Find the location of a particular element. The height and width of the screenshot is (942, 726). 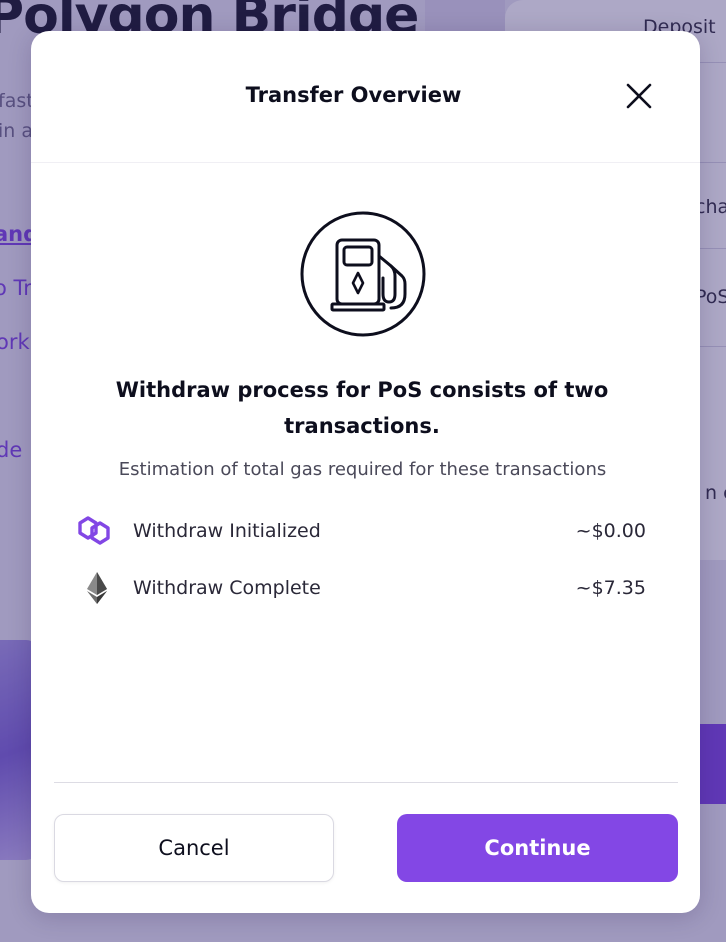

footer-divider is located at coordinates (366, 782).